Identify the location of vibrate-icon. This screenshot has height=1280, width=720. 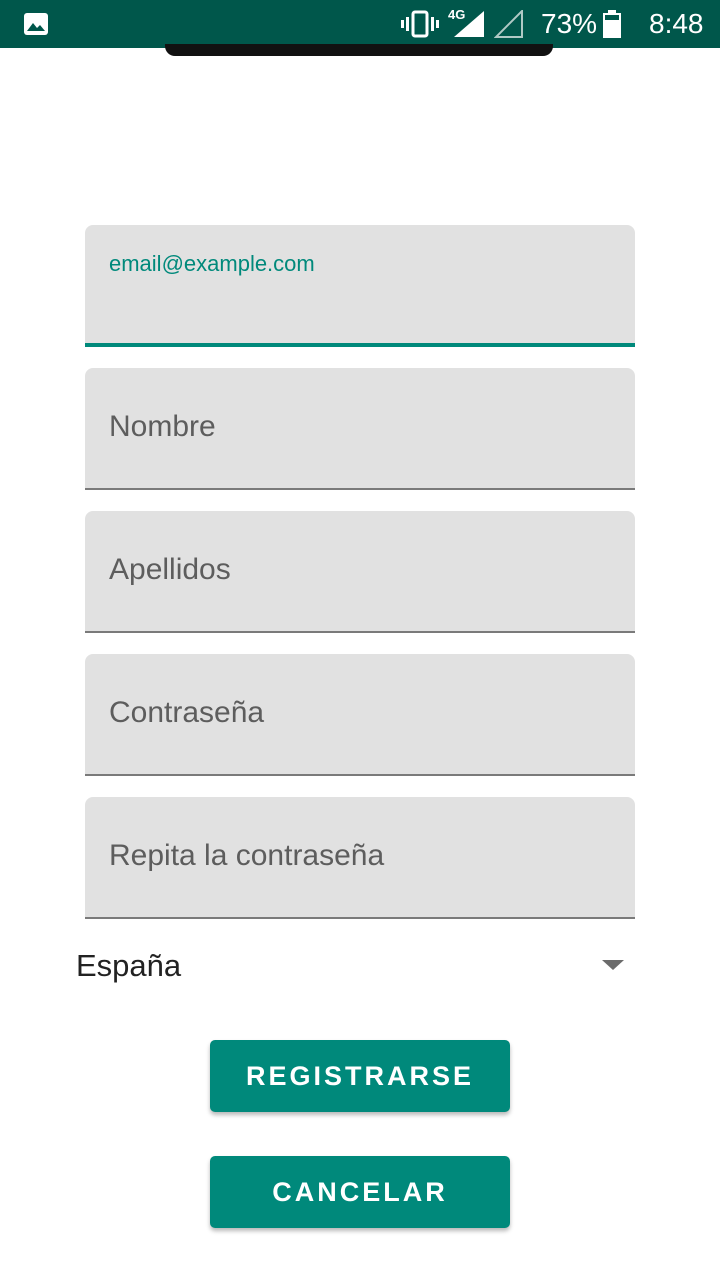
(420, 24).